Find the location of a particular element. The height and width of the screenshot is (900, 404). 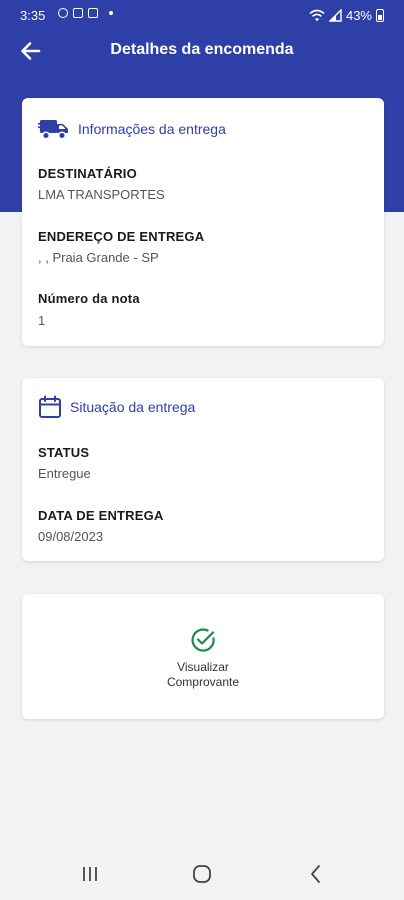

recent-apps-icon is located at coordinates (90, 874).